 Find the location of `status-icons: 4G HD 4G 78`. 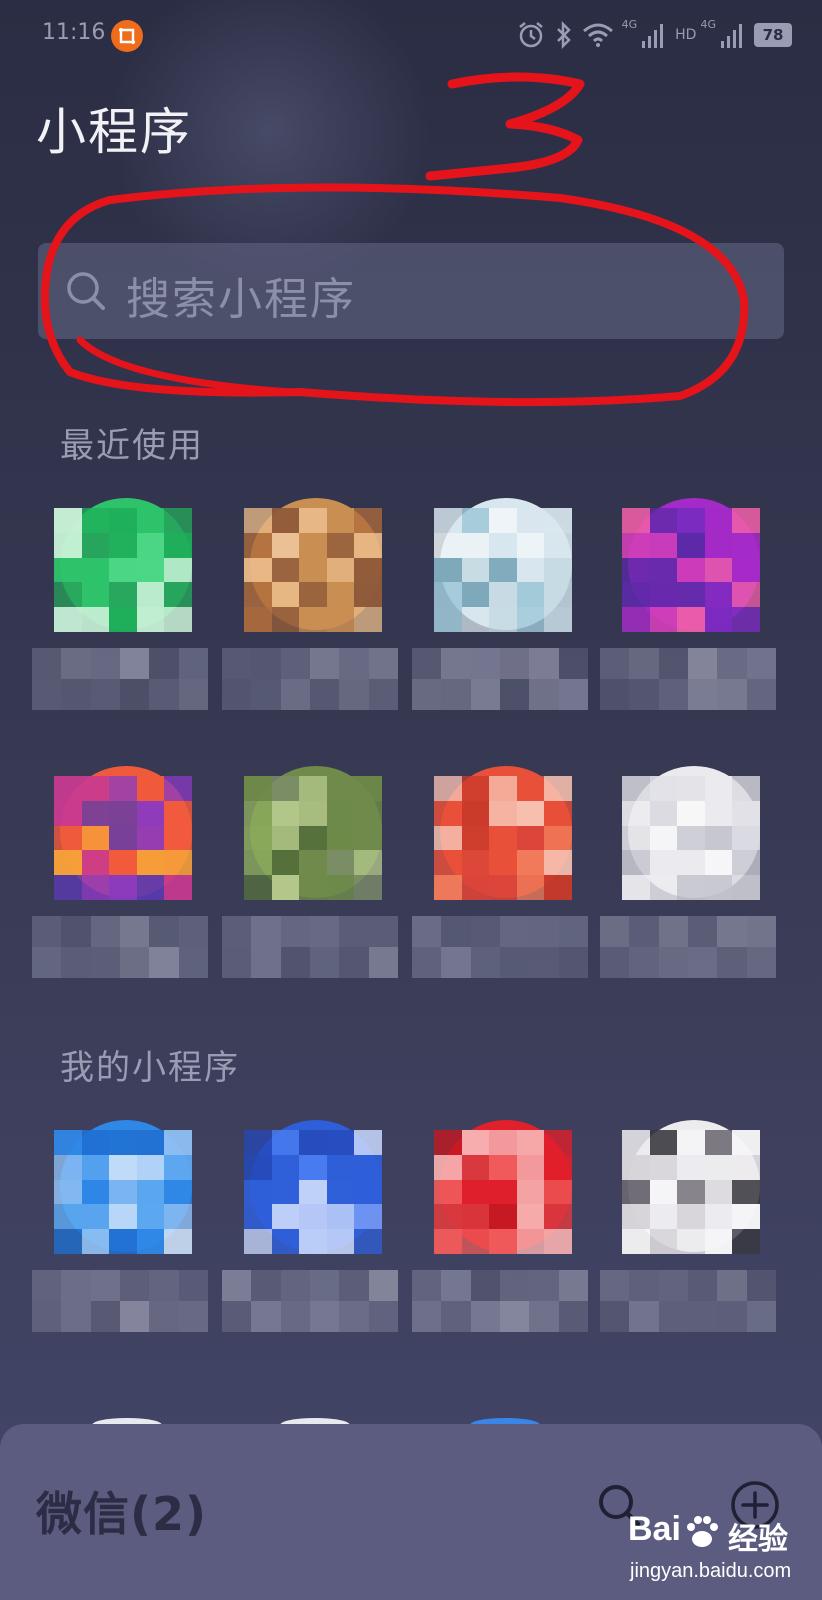

status-icons: 4G HD 4G 78 is located at coordinates (654, 35).